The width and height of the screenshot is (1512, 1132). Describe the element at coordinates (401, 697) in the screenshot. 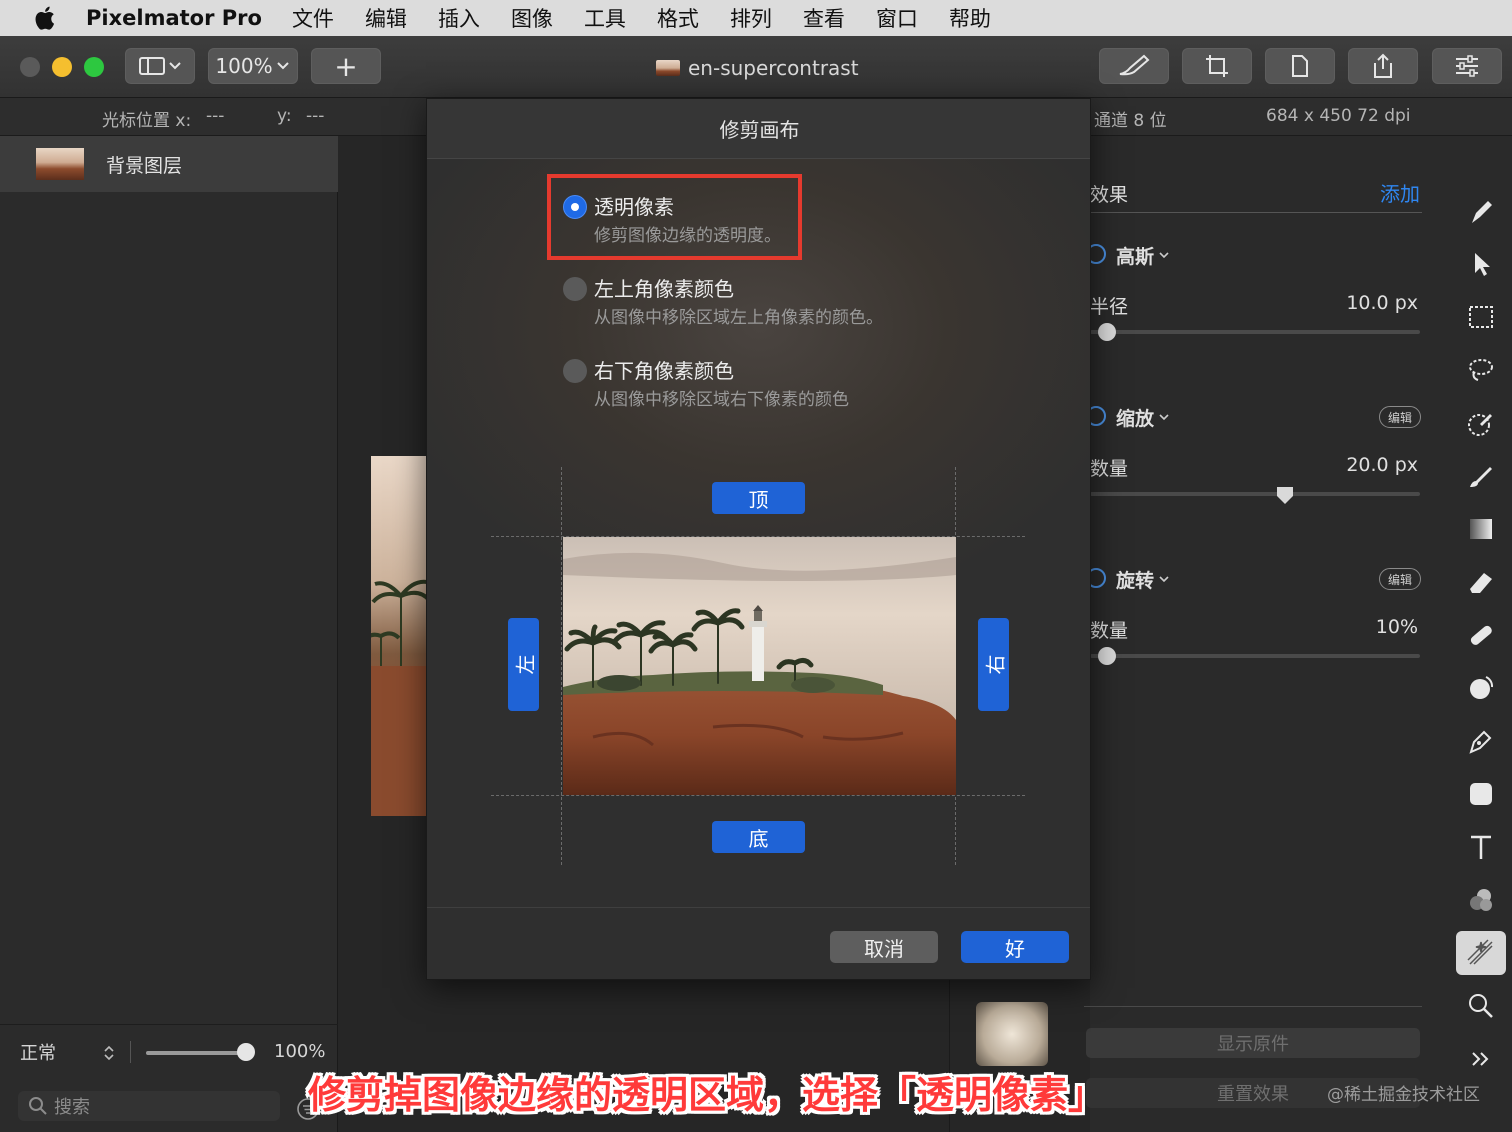

I see `palm-trees-graphic` at that location.